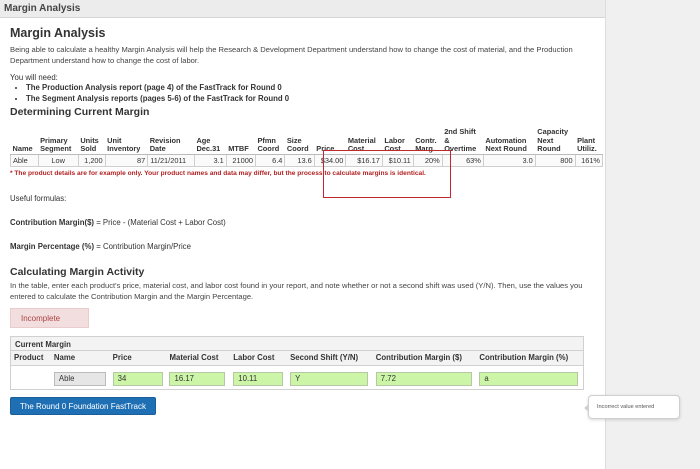 The image size is (700, 469). What do you see at coordinates (56, 149) in the screenshot?
I see `product-table-header-line: Segment` at bounding box center [56, 149].